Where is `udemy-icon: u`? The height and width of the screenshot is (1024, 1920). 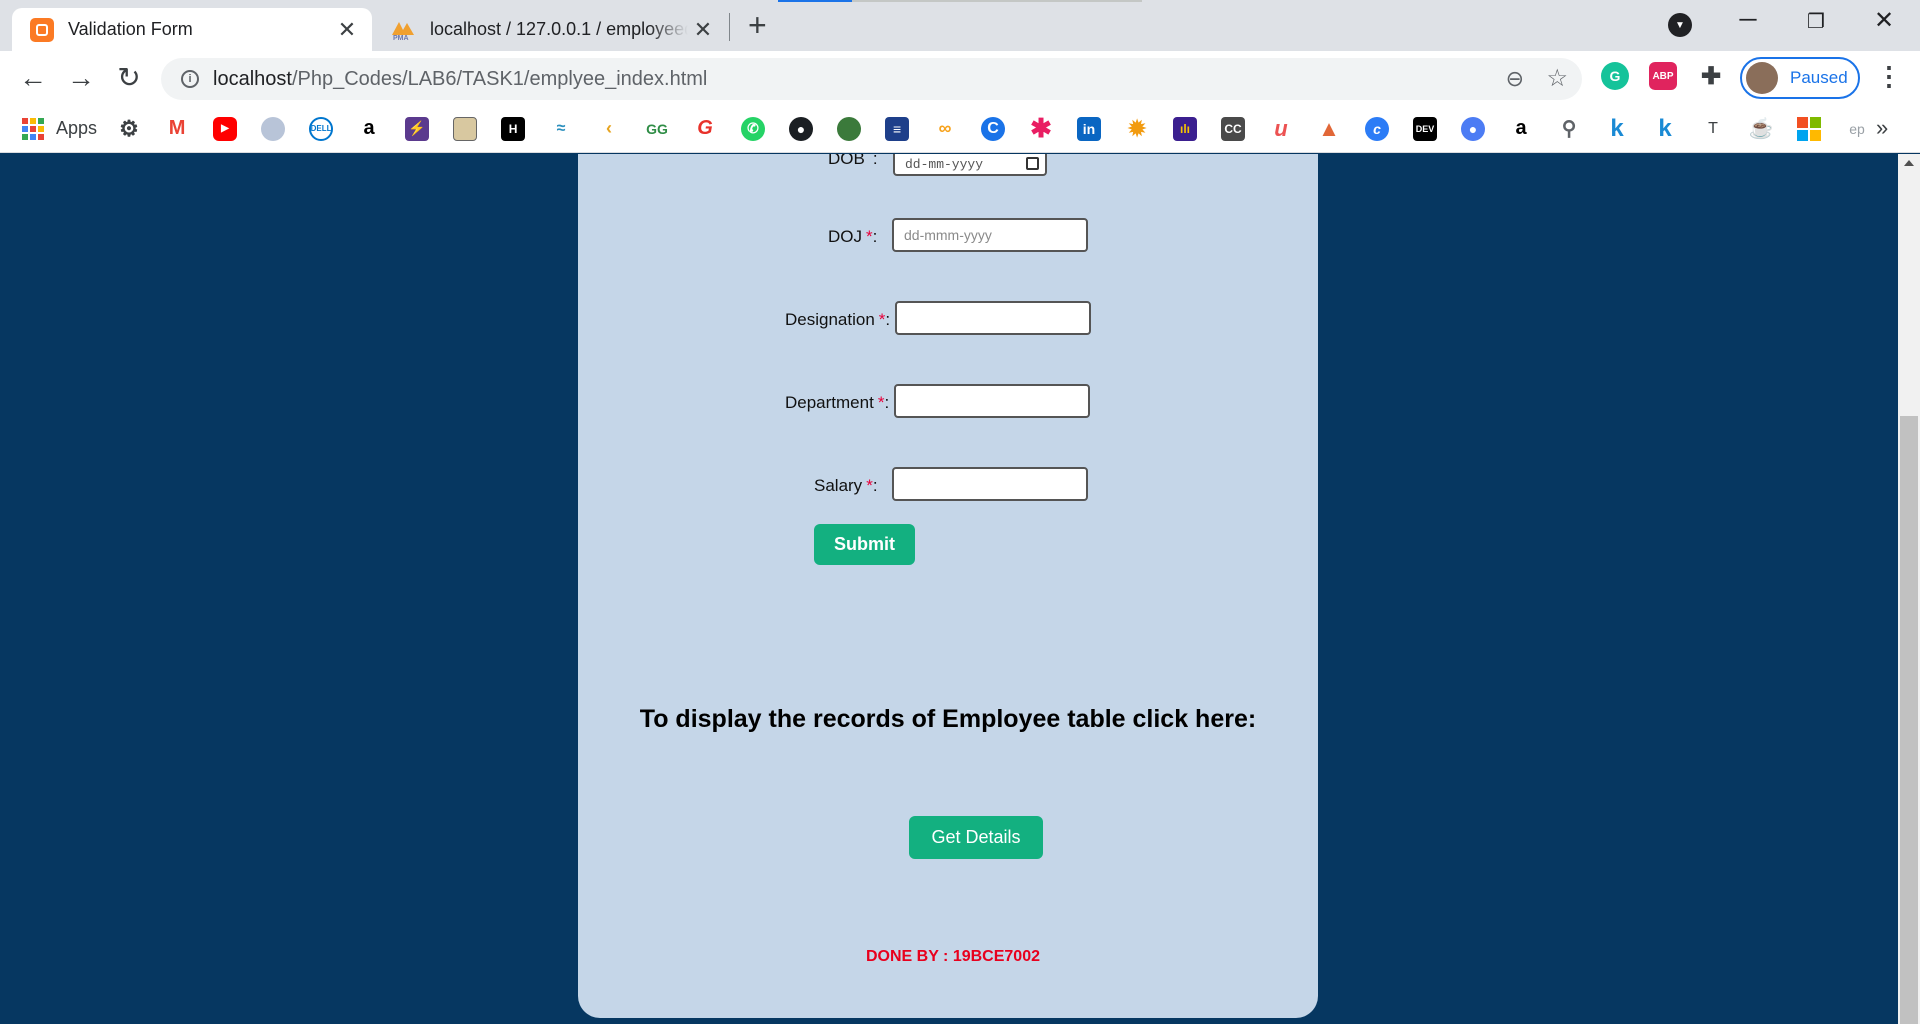 udemy-icon: u is located at coordinates (1281, 129).